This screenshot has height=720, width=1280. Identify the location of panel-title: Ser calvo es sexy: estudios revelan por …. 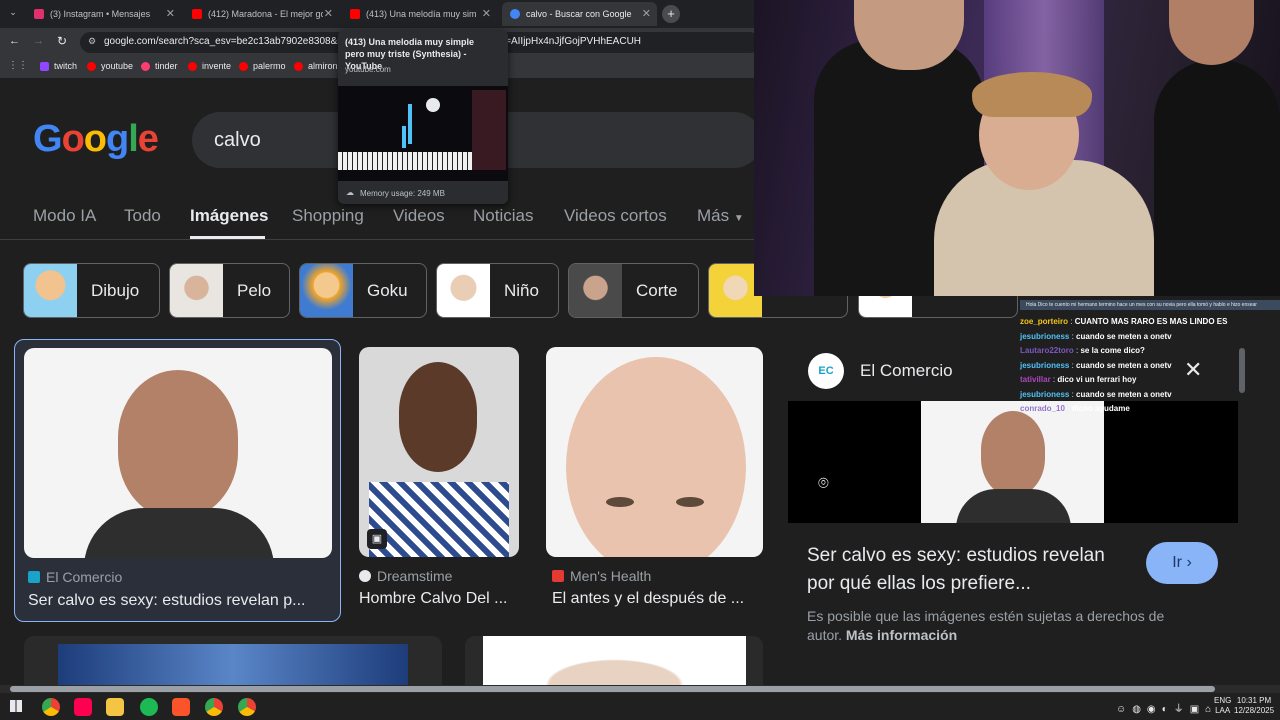
(972, 570).